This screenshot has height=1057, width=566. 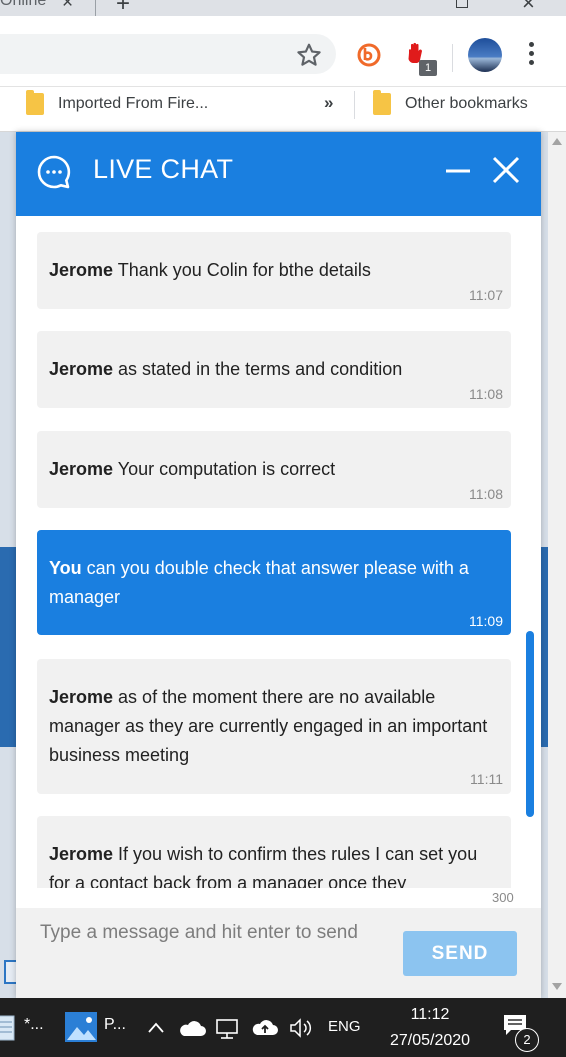 I want to click on chat-bubble-icon, so click(x=54, y=172).